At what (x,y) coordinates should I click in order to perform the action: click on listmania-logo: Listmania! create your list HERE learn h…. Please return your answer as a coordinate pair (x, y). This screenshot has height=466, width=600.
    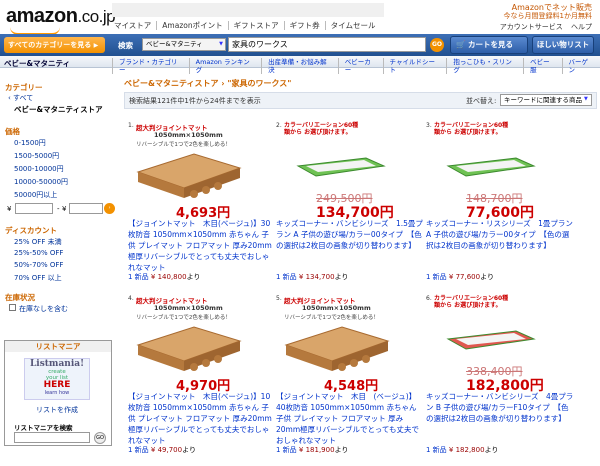
    Looking at the image, I should click on (57, 379).